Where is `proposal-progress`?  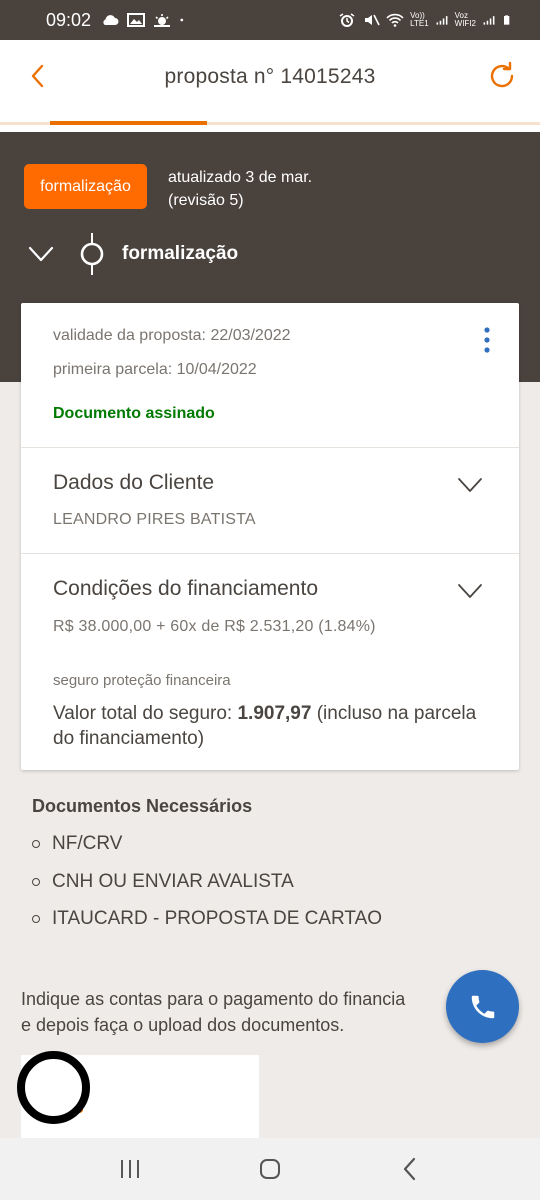
proposal-progress is located at coordinates (270, 123).